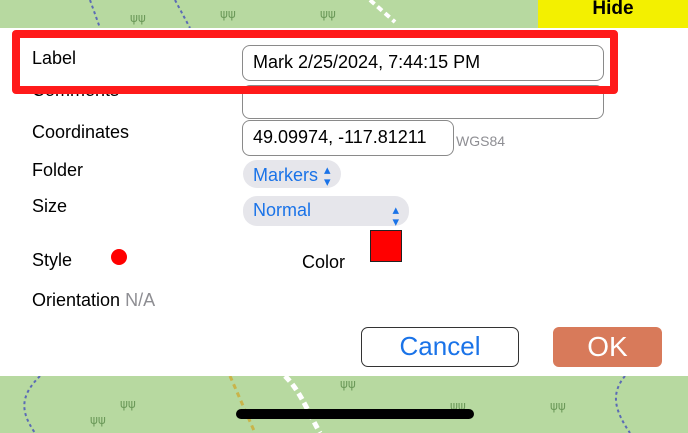 Image resolution: width=688 pixels, height=433 pixels. What do you see at coordinates (440, 347) in the screenshot?
I see `cancel-button: Cancel` at bounding box center [440, 347].